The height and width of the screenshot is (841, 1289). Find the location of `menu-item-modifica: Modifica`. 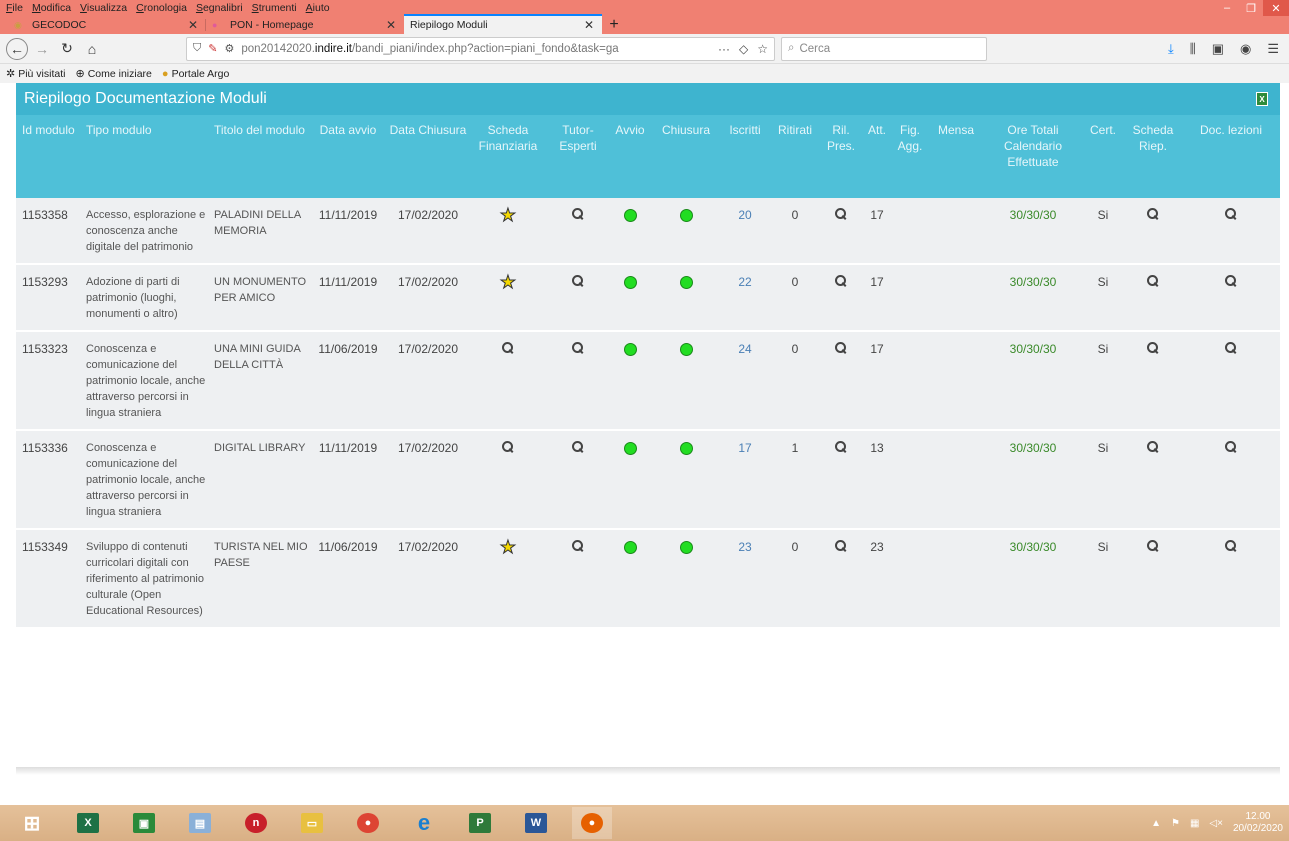

menu-item-modifica: Modifica is located at coordinates (51, 8).